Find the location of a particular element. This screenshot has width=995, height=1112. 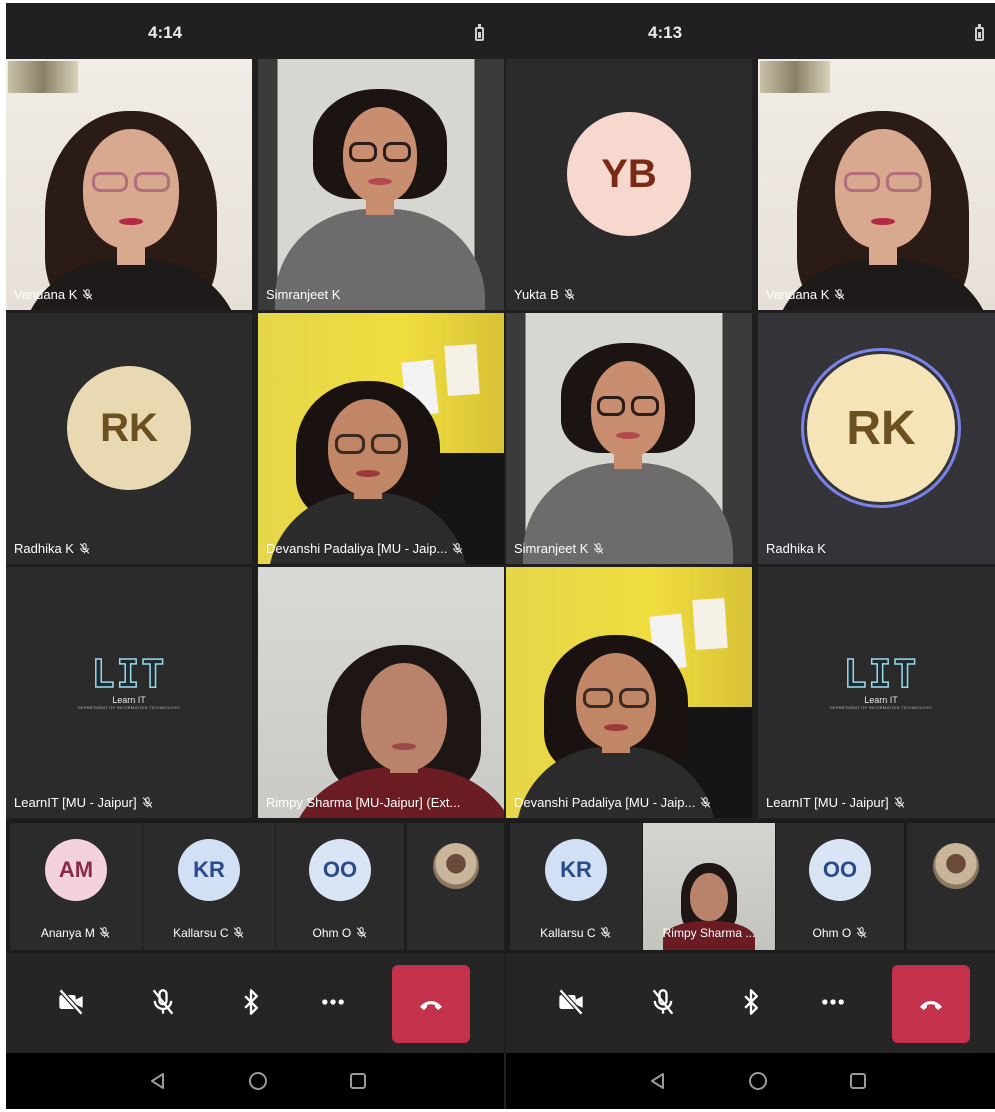

participant-strip: KR Kallarsu C Rimpy Sharma ... OO Ohm O is located at coordinates (750, 886).